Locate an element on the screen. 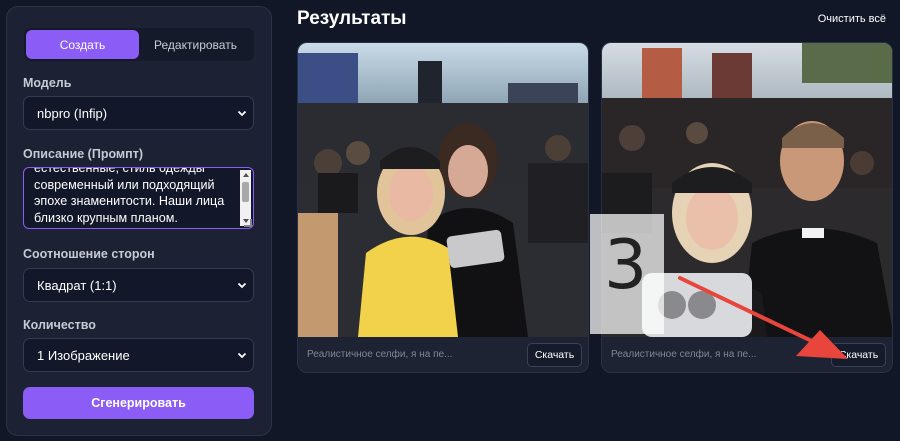 The height and width of the screenshot is (441, 900). model-select: nbpro (Infip) is located at coordinates (138, 113).